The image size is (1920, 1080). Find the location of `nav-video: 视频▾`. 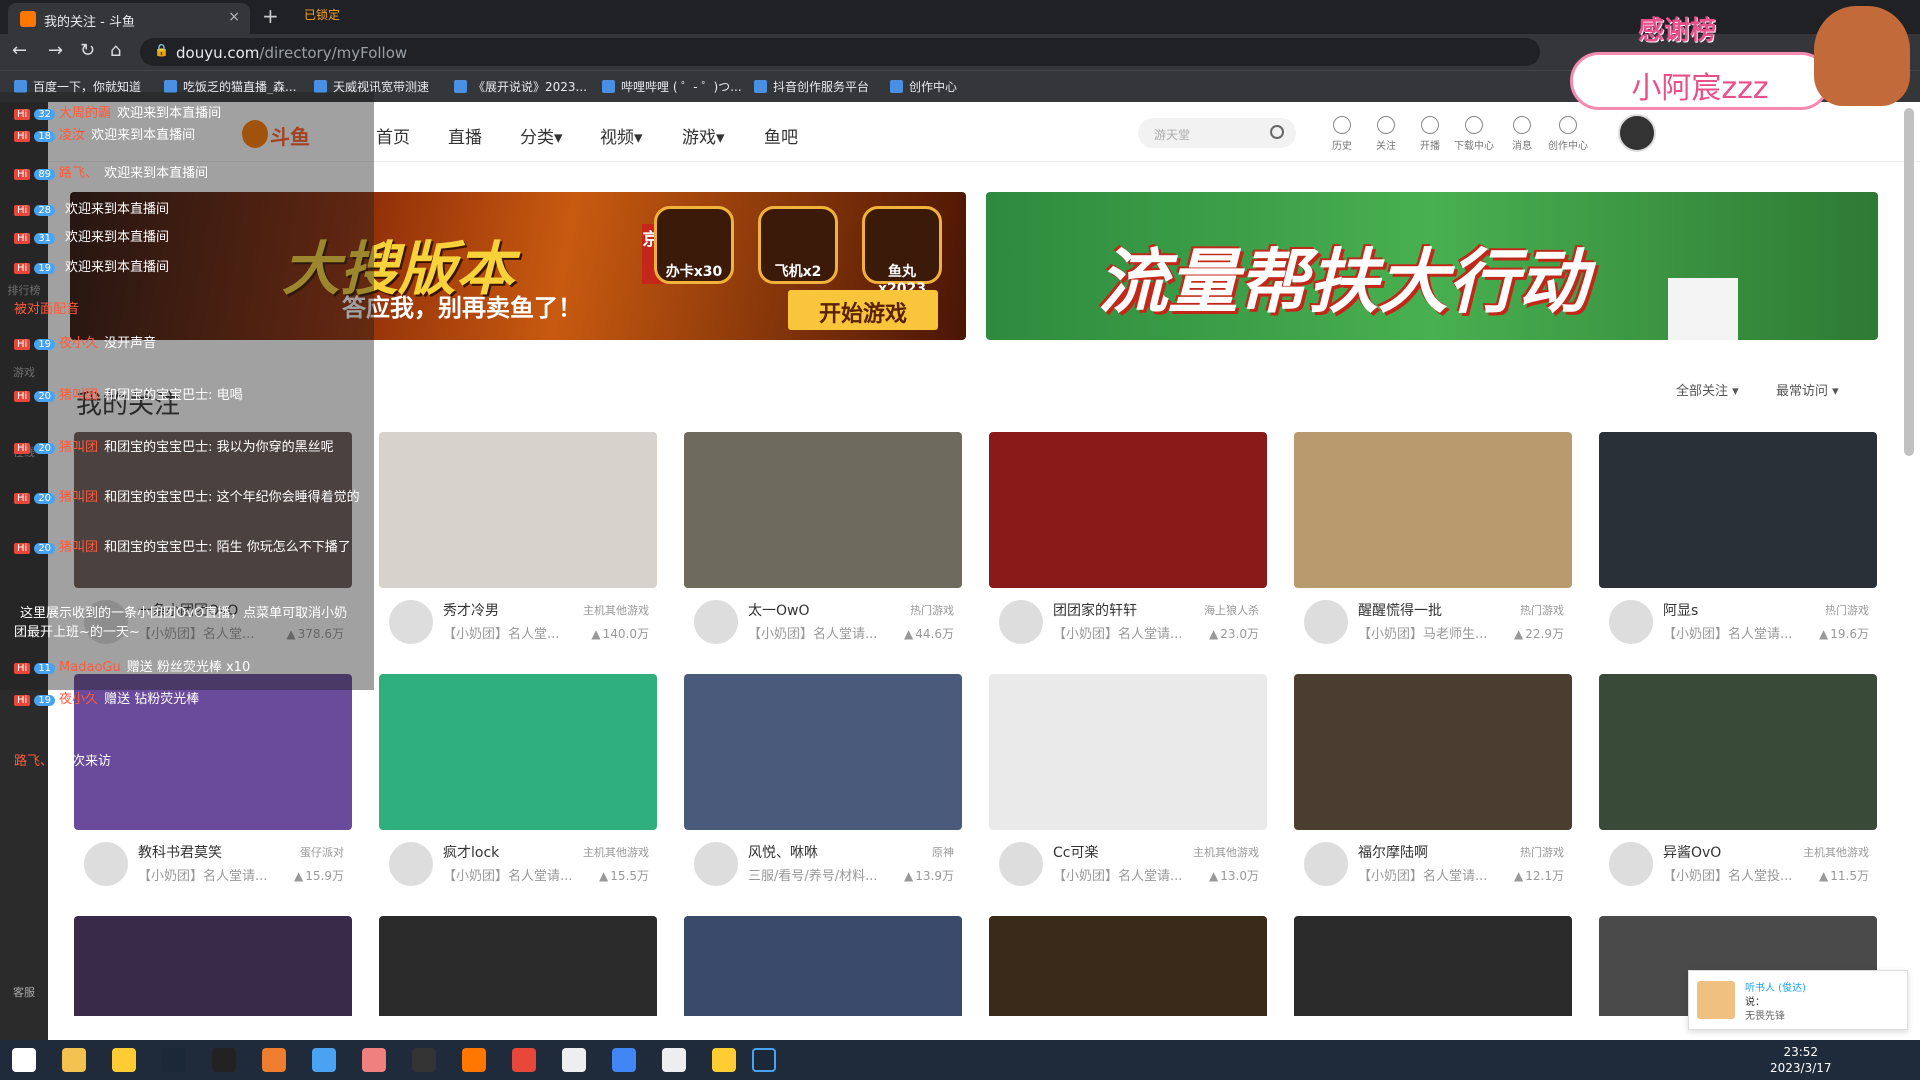

nav-video: 视频▾ is located at coordinates (621, 135).